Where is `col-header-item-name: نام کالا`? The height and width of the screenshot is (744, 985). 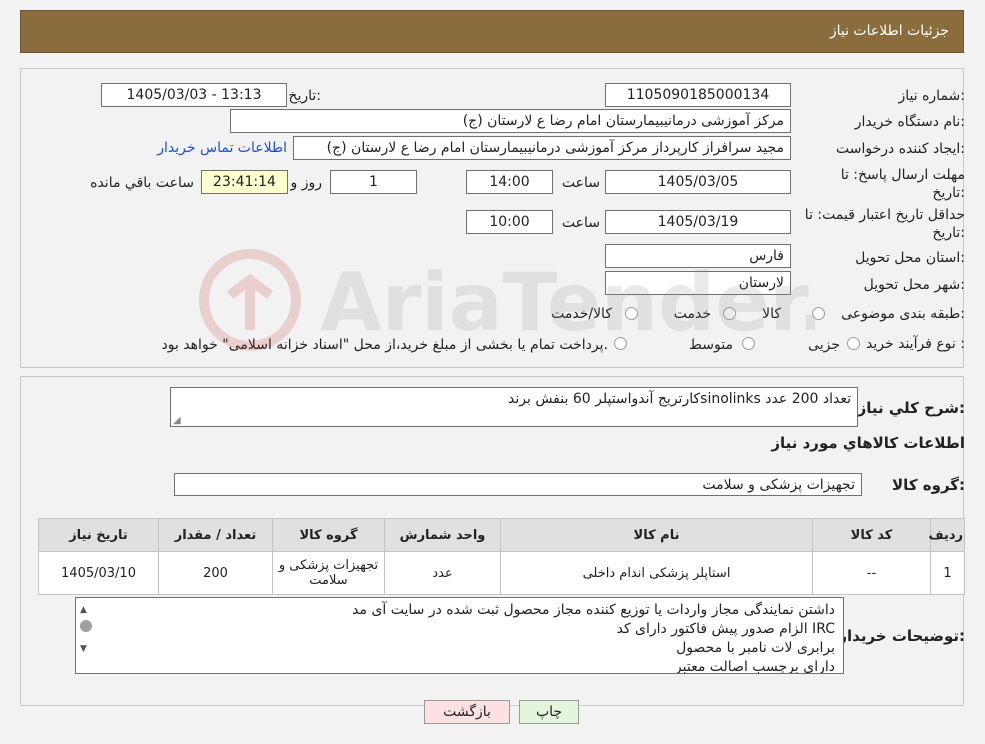 col-header-item-name: نام کالا is located at coordinates (656, 535).